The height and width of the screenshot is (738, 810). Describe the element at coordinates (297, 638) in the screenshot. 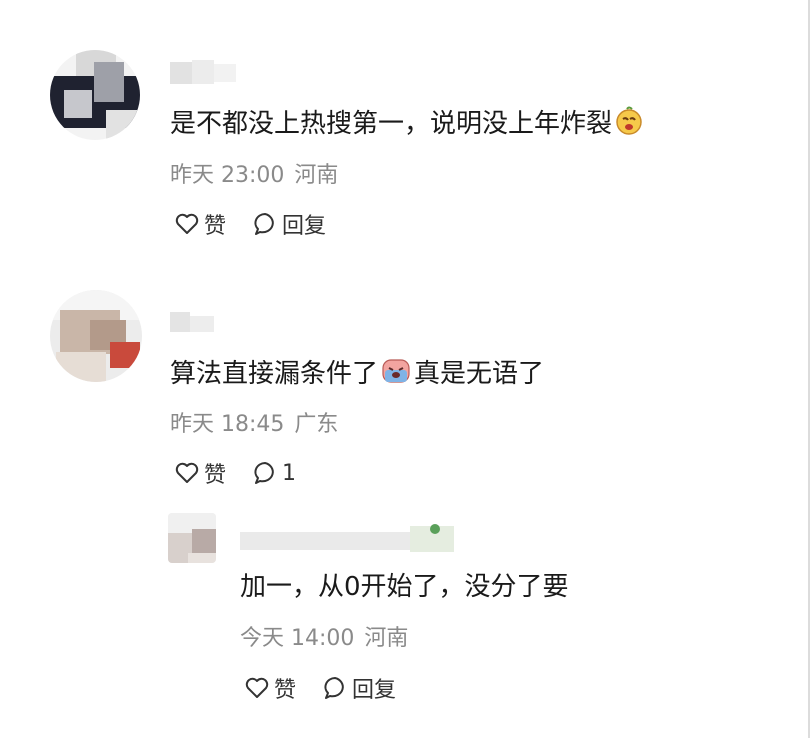

I see `reply-time: 今天 14:00` at that location.